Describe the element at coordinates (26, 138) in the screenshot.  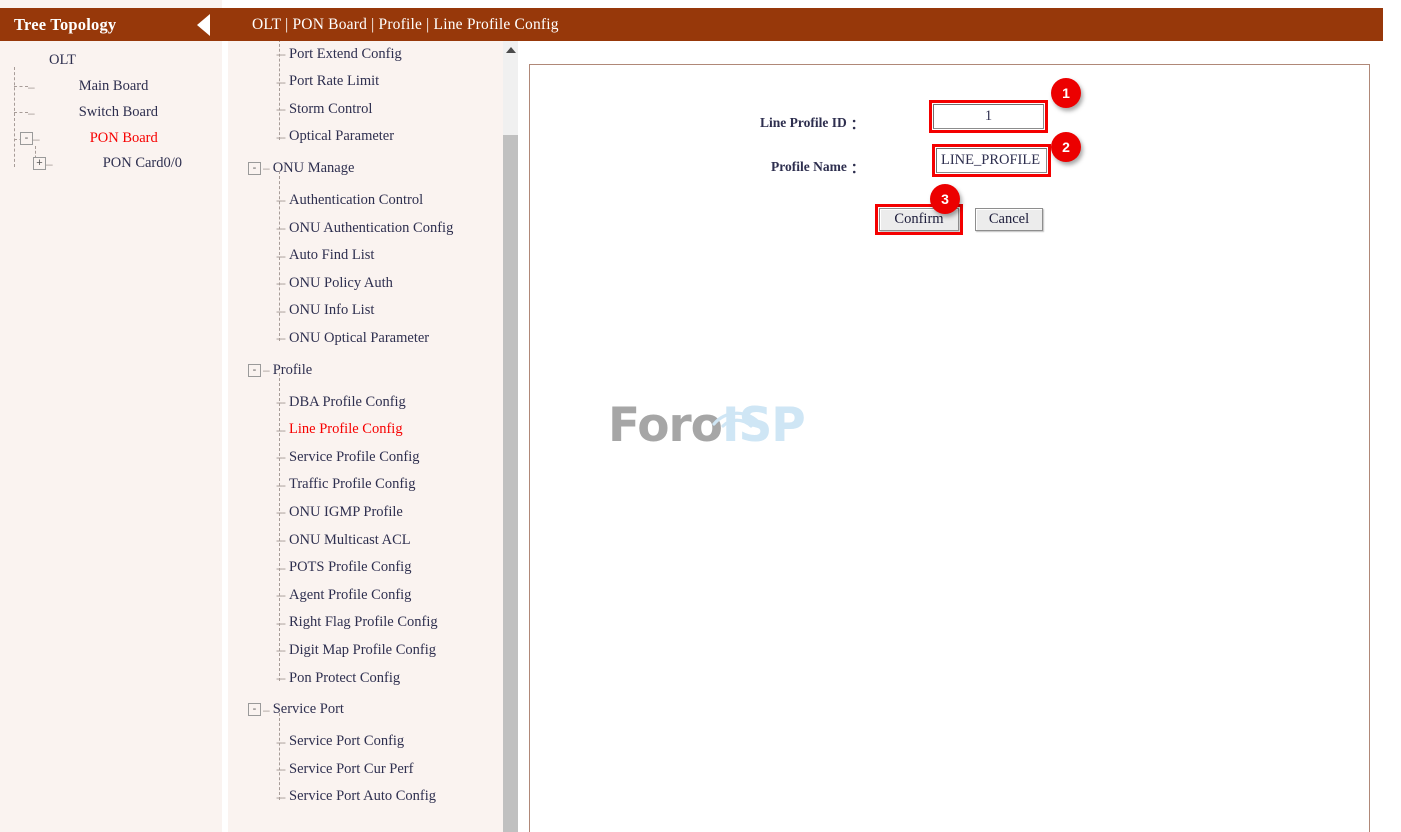
I see `tree-expander-collapse-icon: -` at that location.